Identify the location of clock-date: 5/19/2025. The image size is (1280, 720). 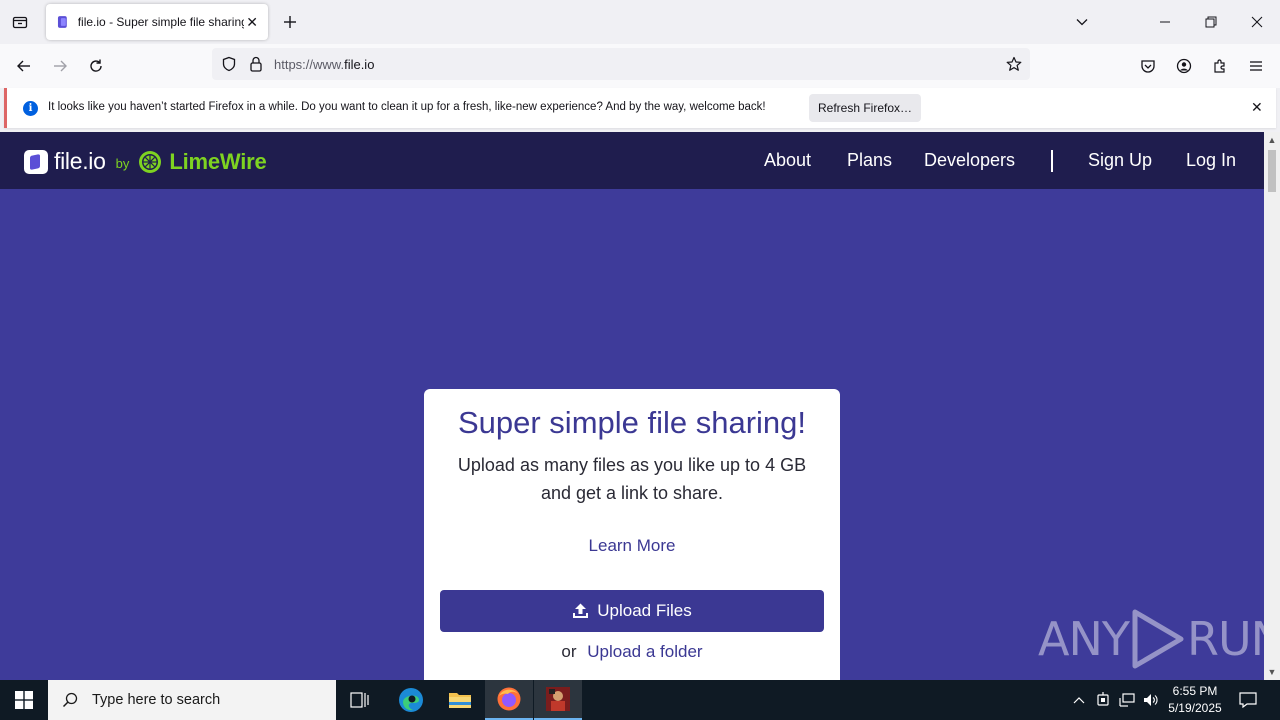
(1195, 708).